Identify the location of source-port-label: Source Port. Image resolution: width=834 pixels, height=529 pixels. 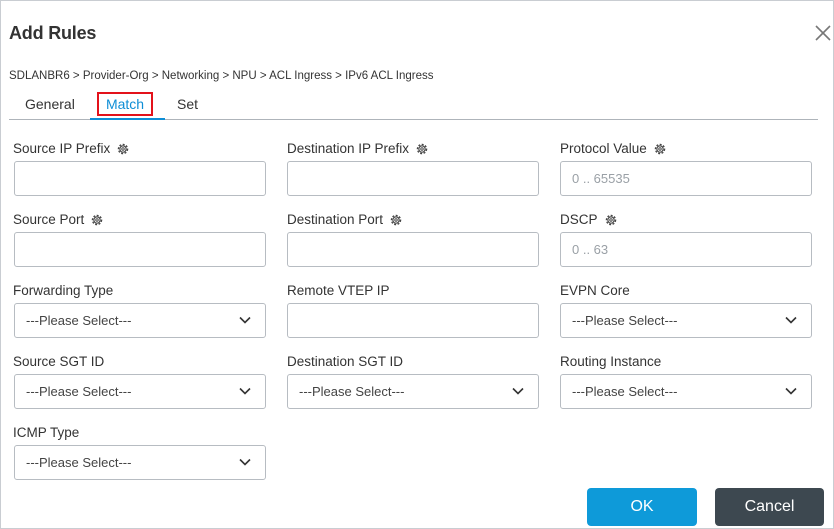
(58, 219).